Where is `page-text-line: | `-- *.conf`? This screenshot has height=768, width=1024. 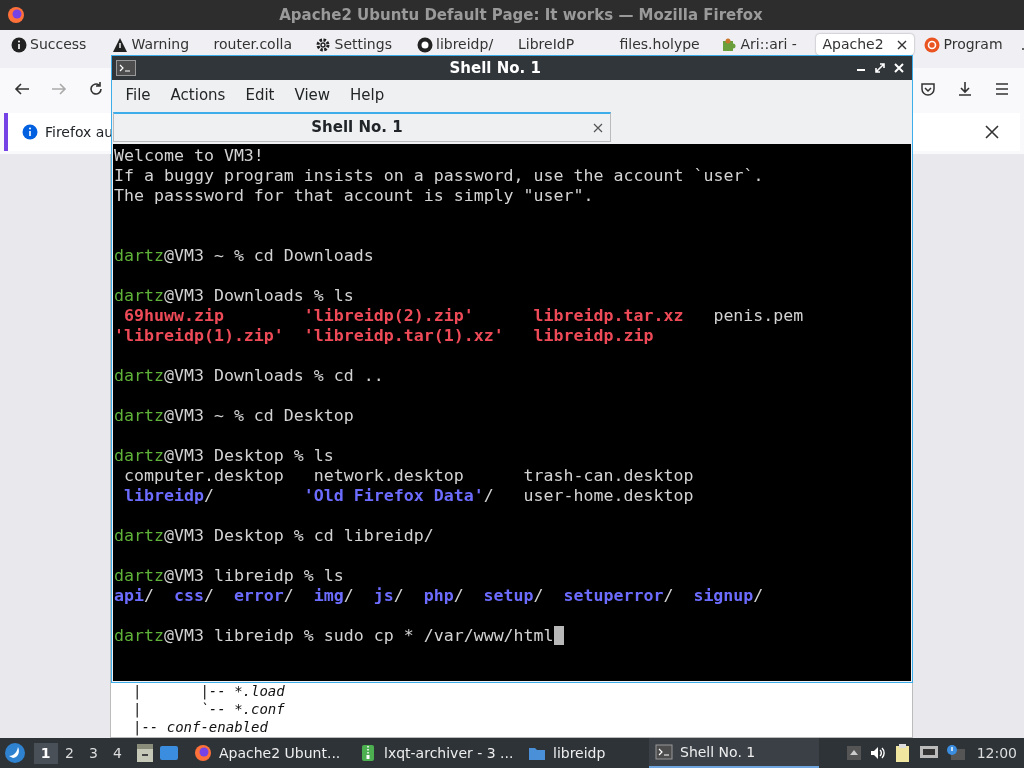
page-text-line: | `-- *.conf is located at coordinates (209, 709).